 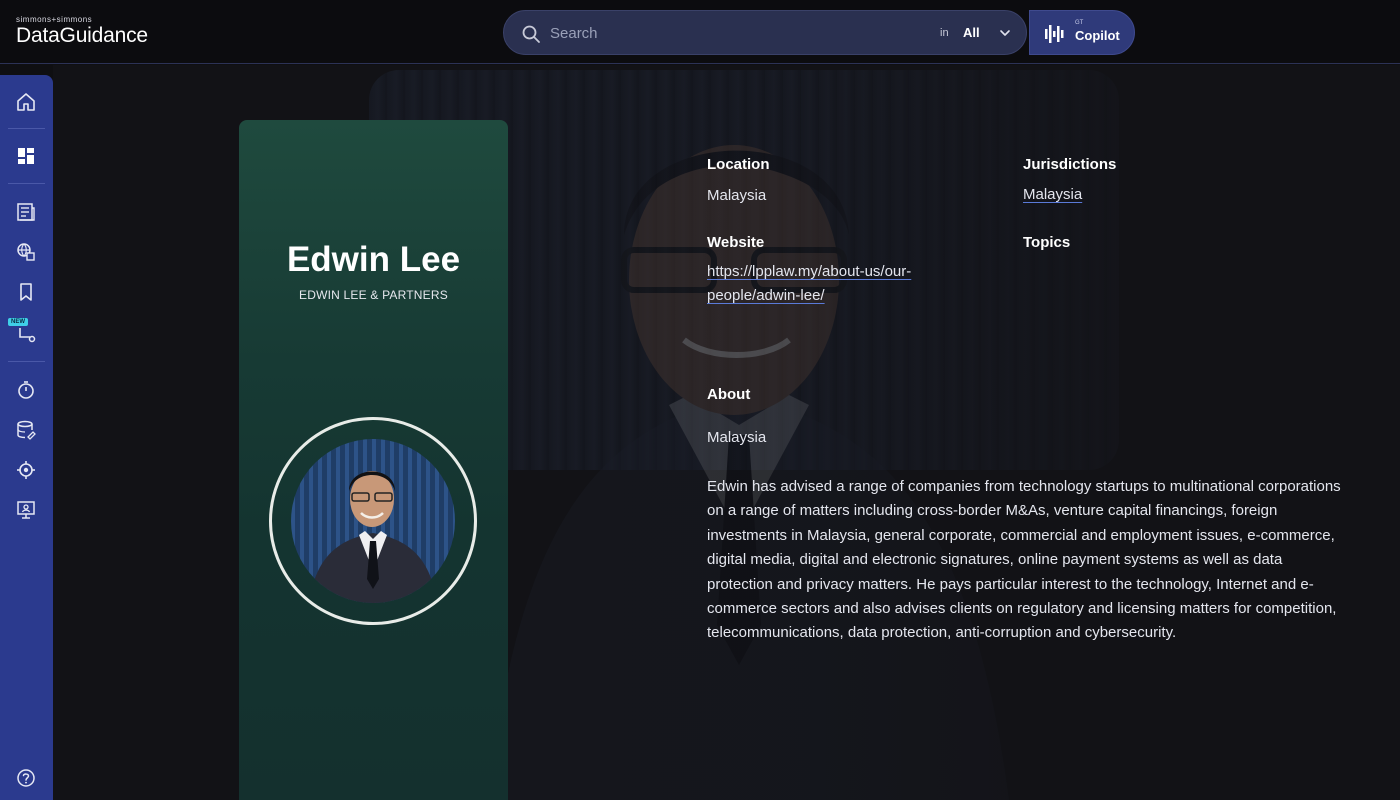 I want to click on logo-wordmark: DataGuidance, so click(x=82, y=35).